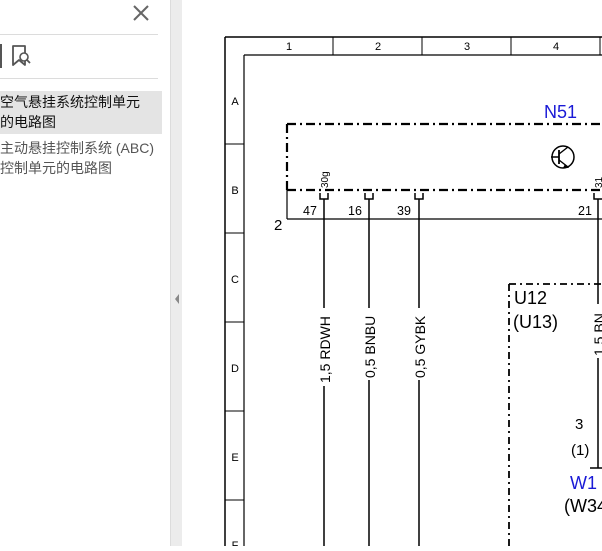  What do you see at coordinates (235, 369) in the screenshot?
I see `row-label: D` at bounding box center [235, 369].